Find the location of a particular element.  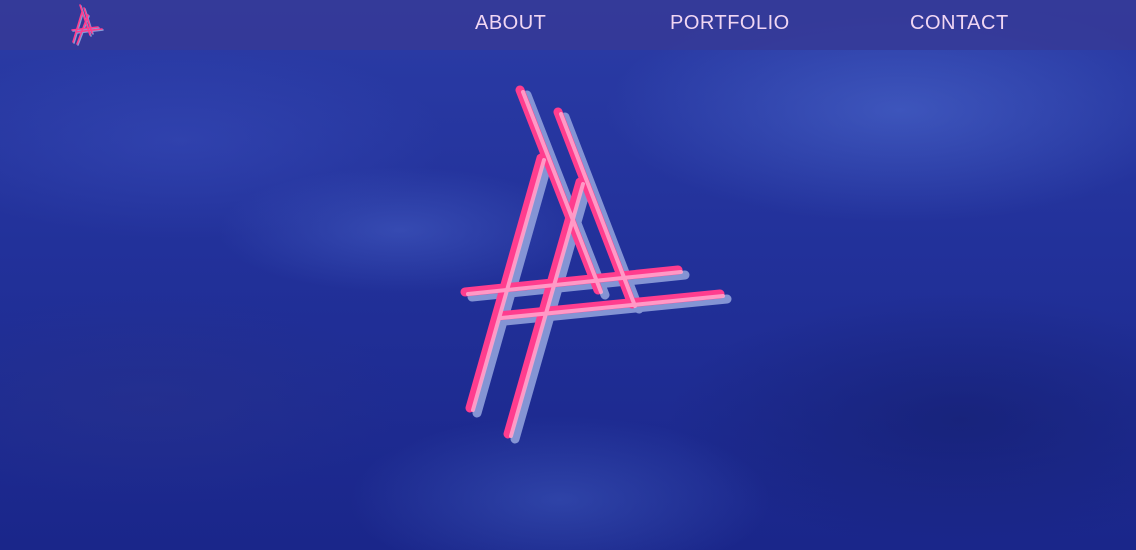

nav-link-portfolio: PORTFOLIO is located at coordinates (730, 23).